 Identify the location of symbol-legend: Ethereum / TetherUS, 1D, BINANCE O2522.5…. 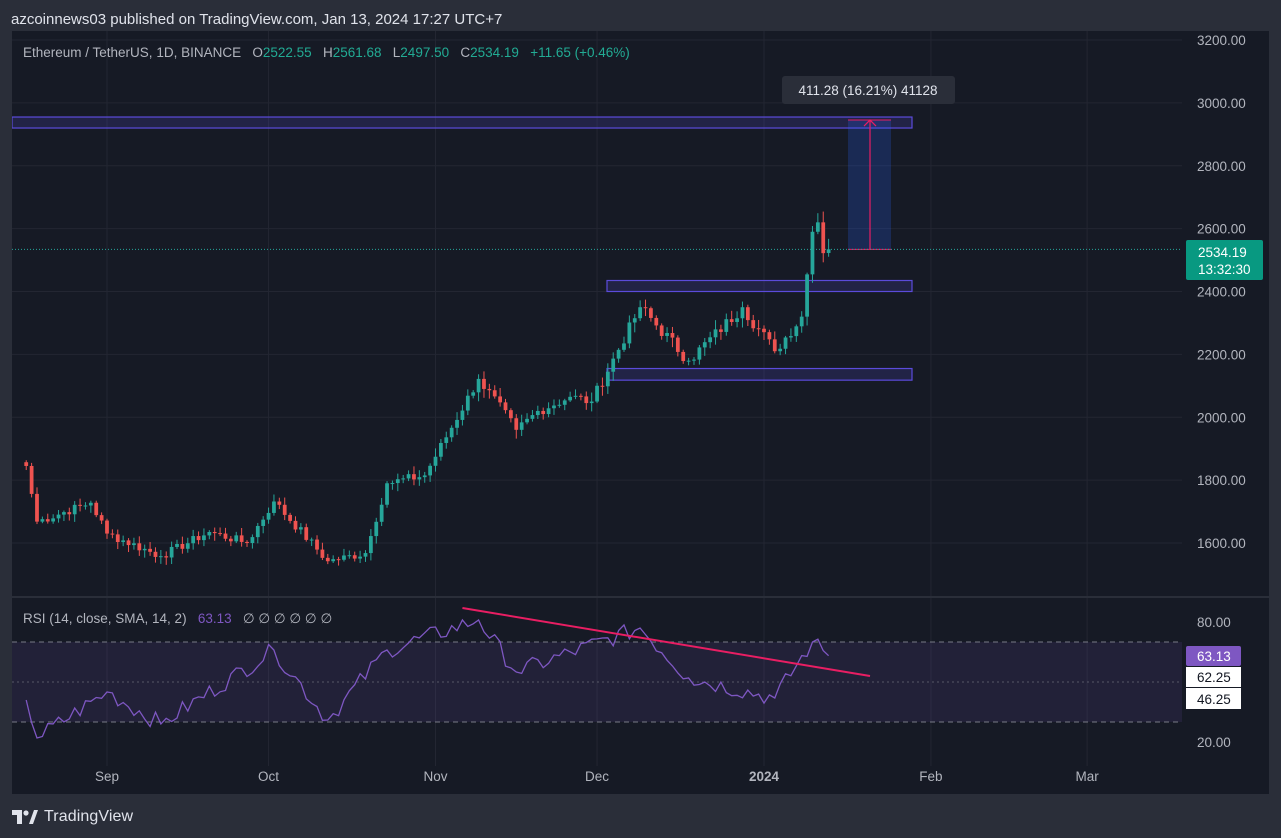
(326, 52).